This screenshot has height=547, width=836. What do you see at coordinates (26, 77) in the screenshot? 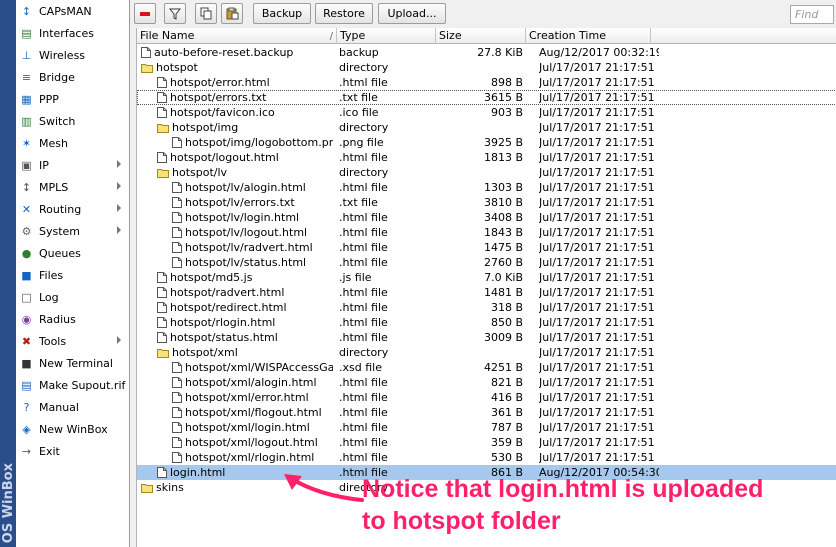
I see `bridge-icon: ≡` at bounding box center [26, 77].